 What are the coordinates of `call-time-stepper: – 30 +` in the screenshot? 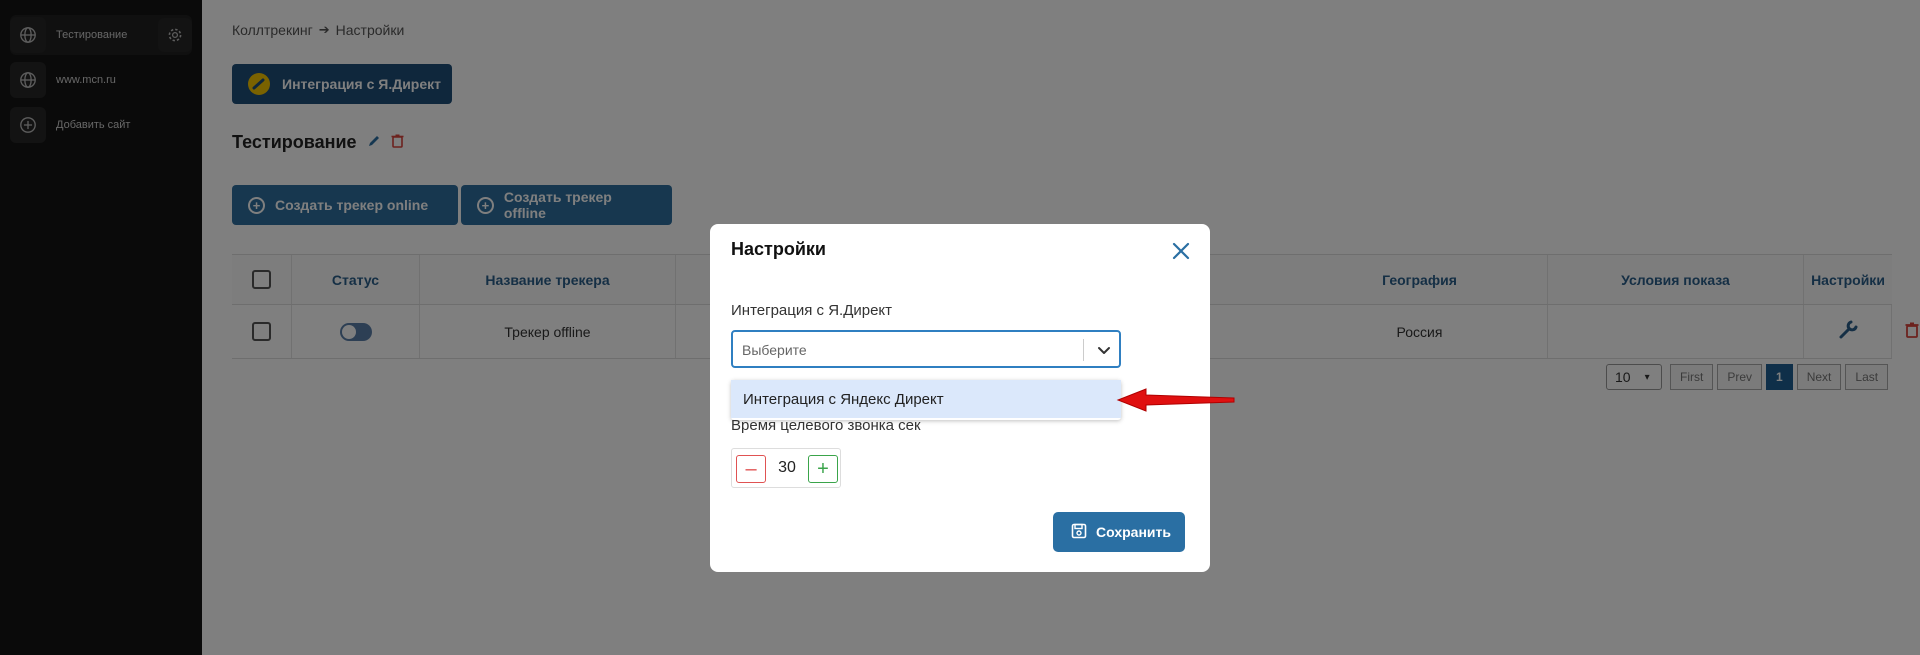 It's located at (786, 468).